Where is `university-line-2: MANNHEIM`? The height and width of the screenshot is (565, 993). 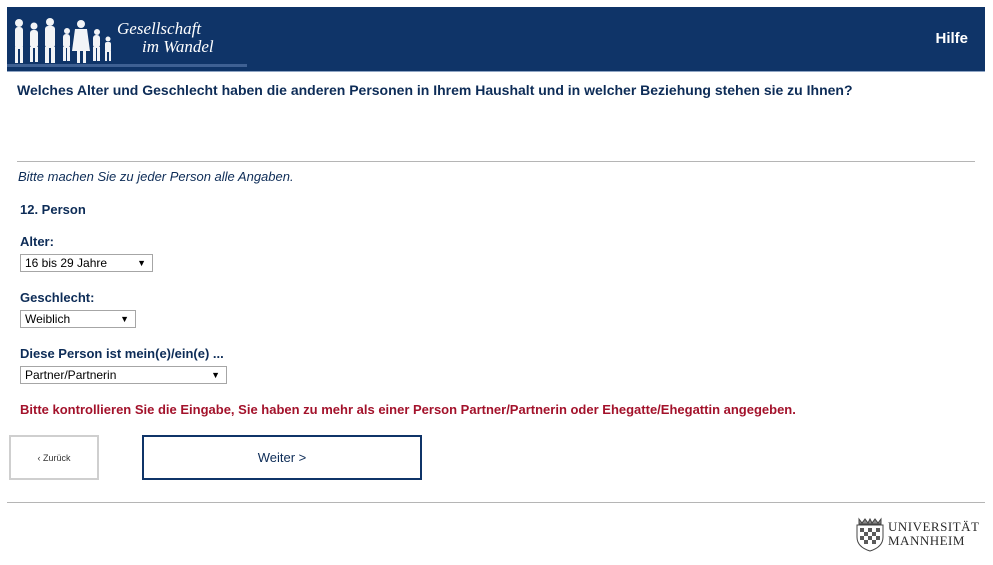 university-line-2: MANNHEIM is located at coordinates (926, 540).